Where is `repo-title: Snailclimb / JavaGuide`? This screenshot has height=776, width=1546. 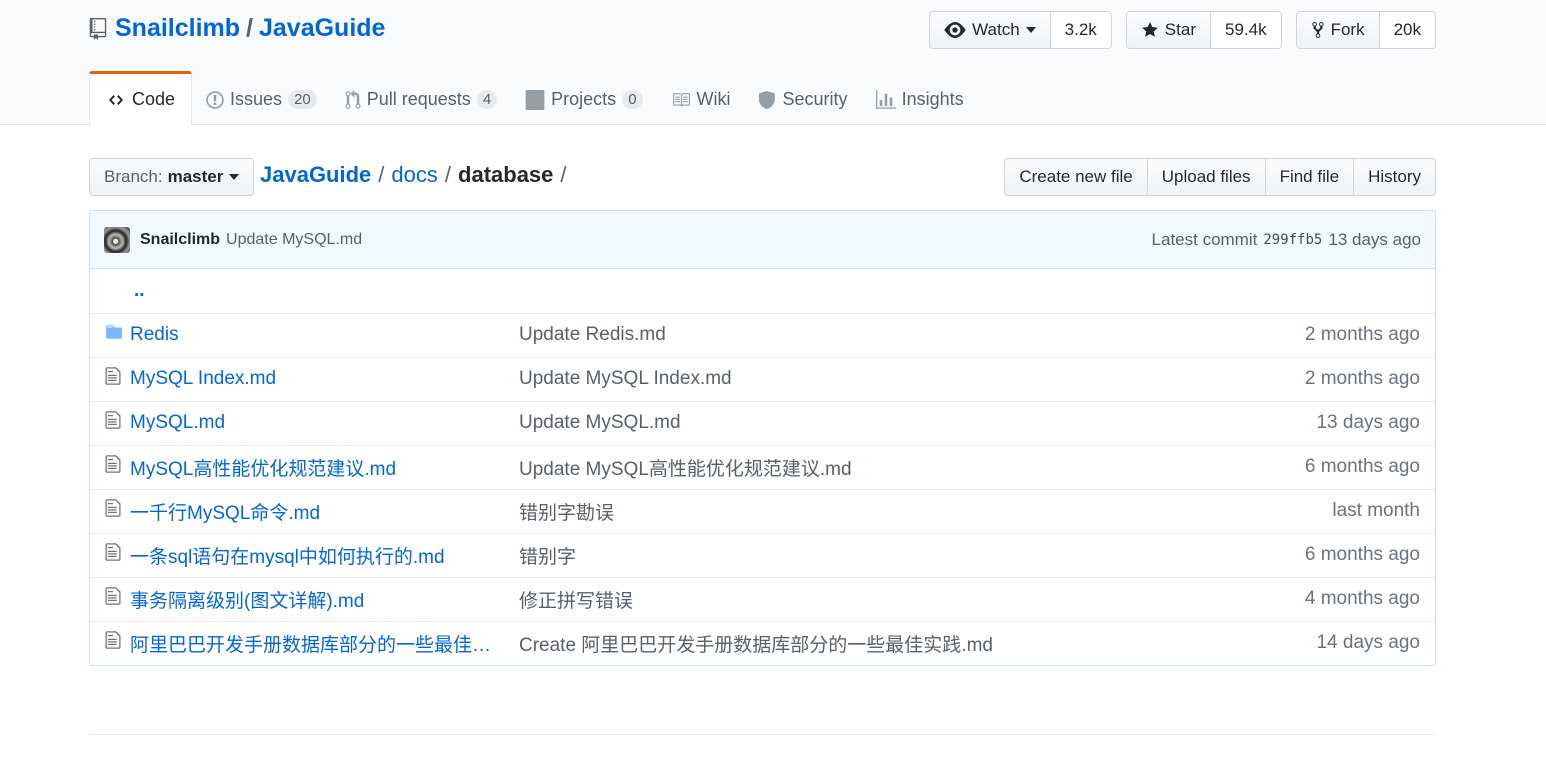
repo-title: Snailclimb / JavaGuide is located at coordinates (237, 28).